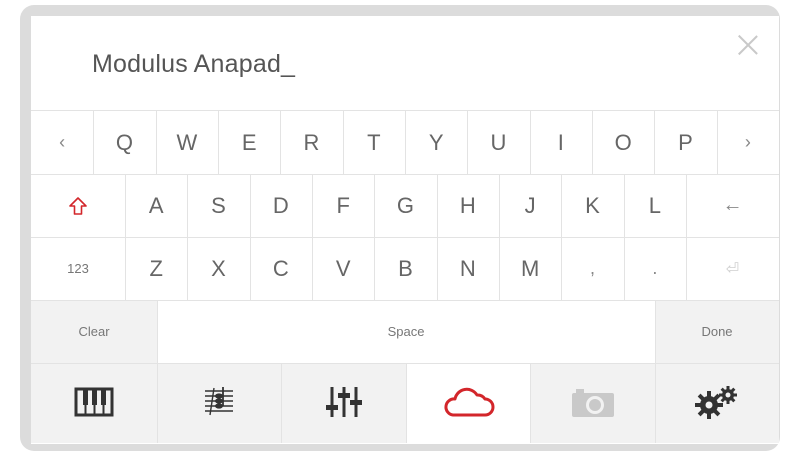  Describe the element at coordinates (406, 331) in the screenshot. I see `space-key: Space` at that location.